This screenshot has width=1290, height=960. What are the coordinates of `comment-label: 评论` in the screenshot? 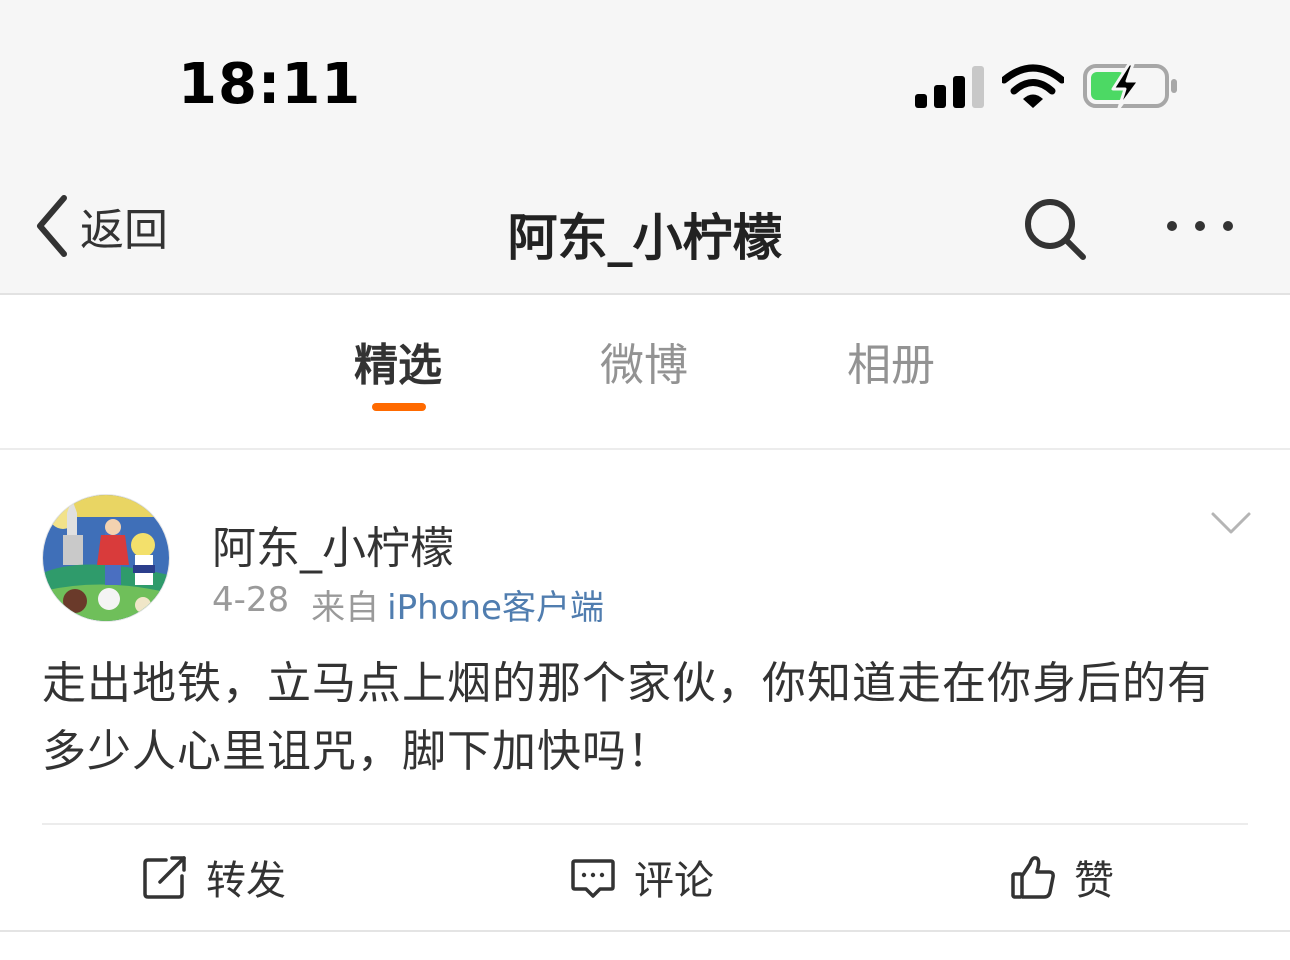 It's located at (674, 881).